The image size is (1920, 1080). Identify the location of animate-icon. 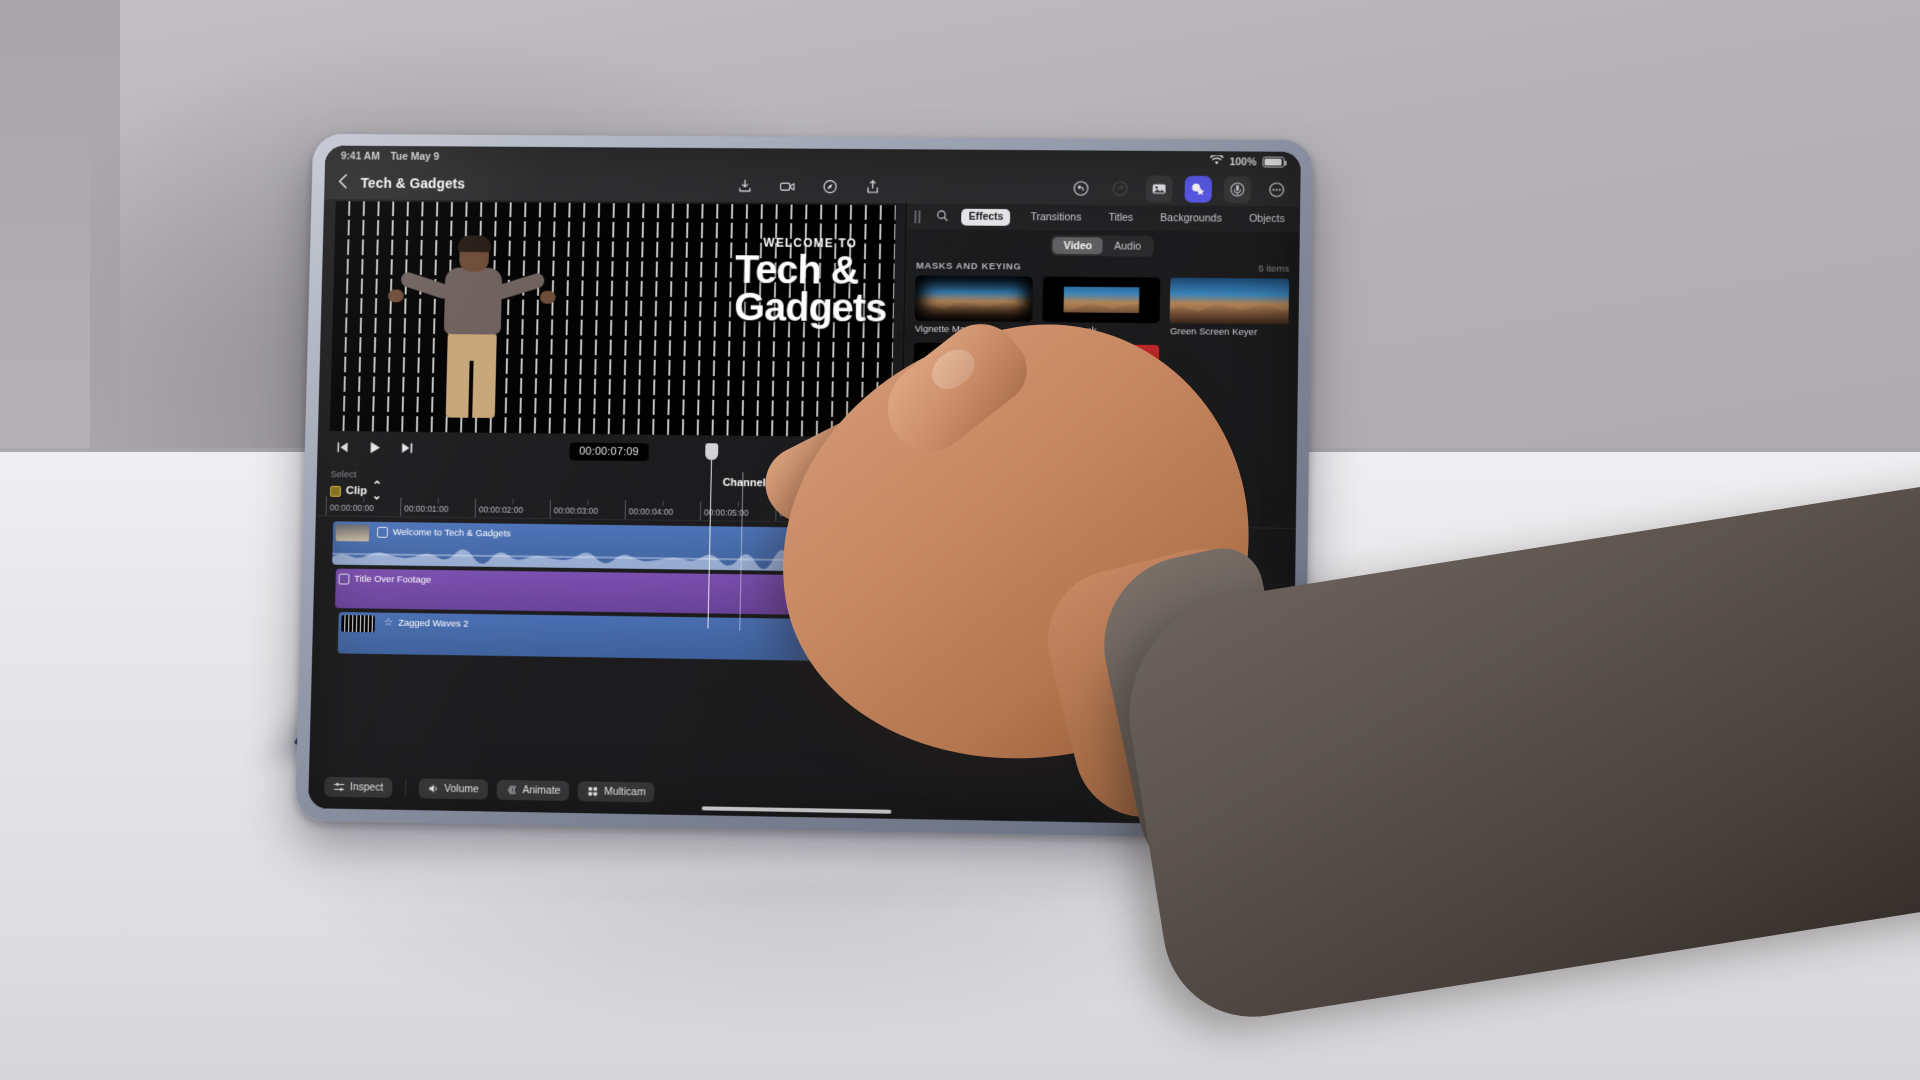
(511, 790).